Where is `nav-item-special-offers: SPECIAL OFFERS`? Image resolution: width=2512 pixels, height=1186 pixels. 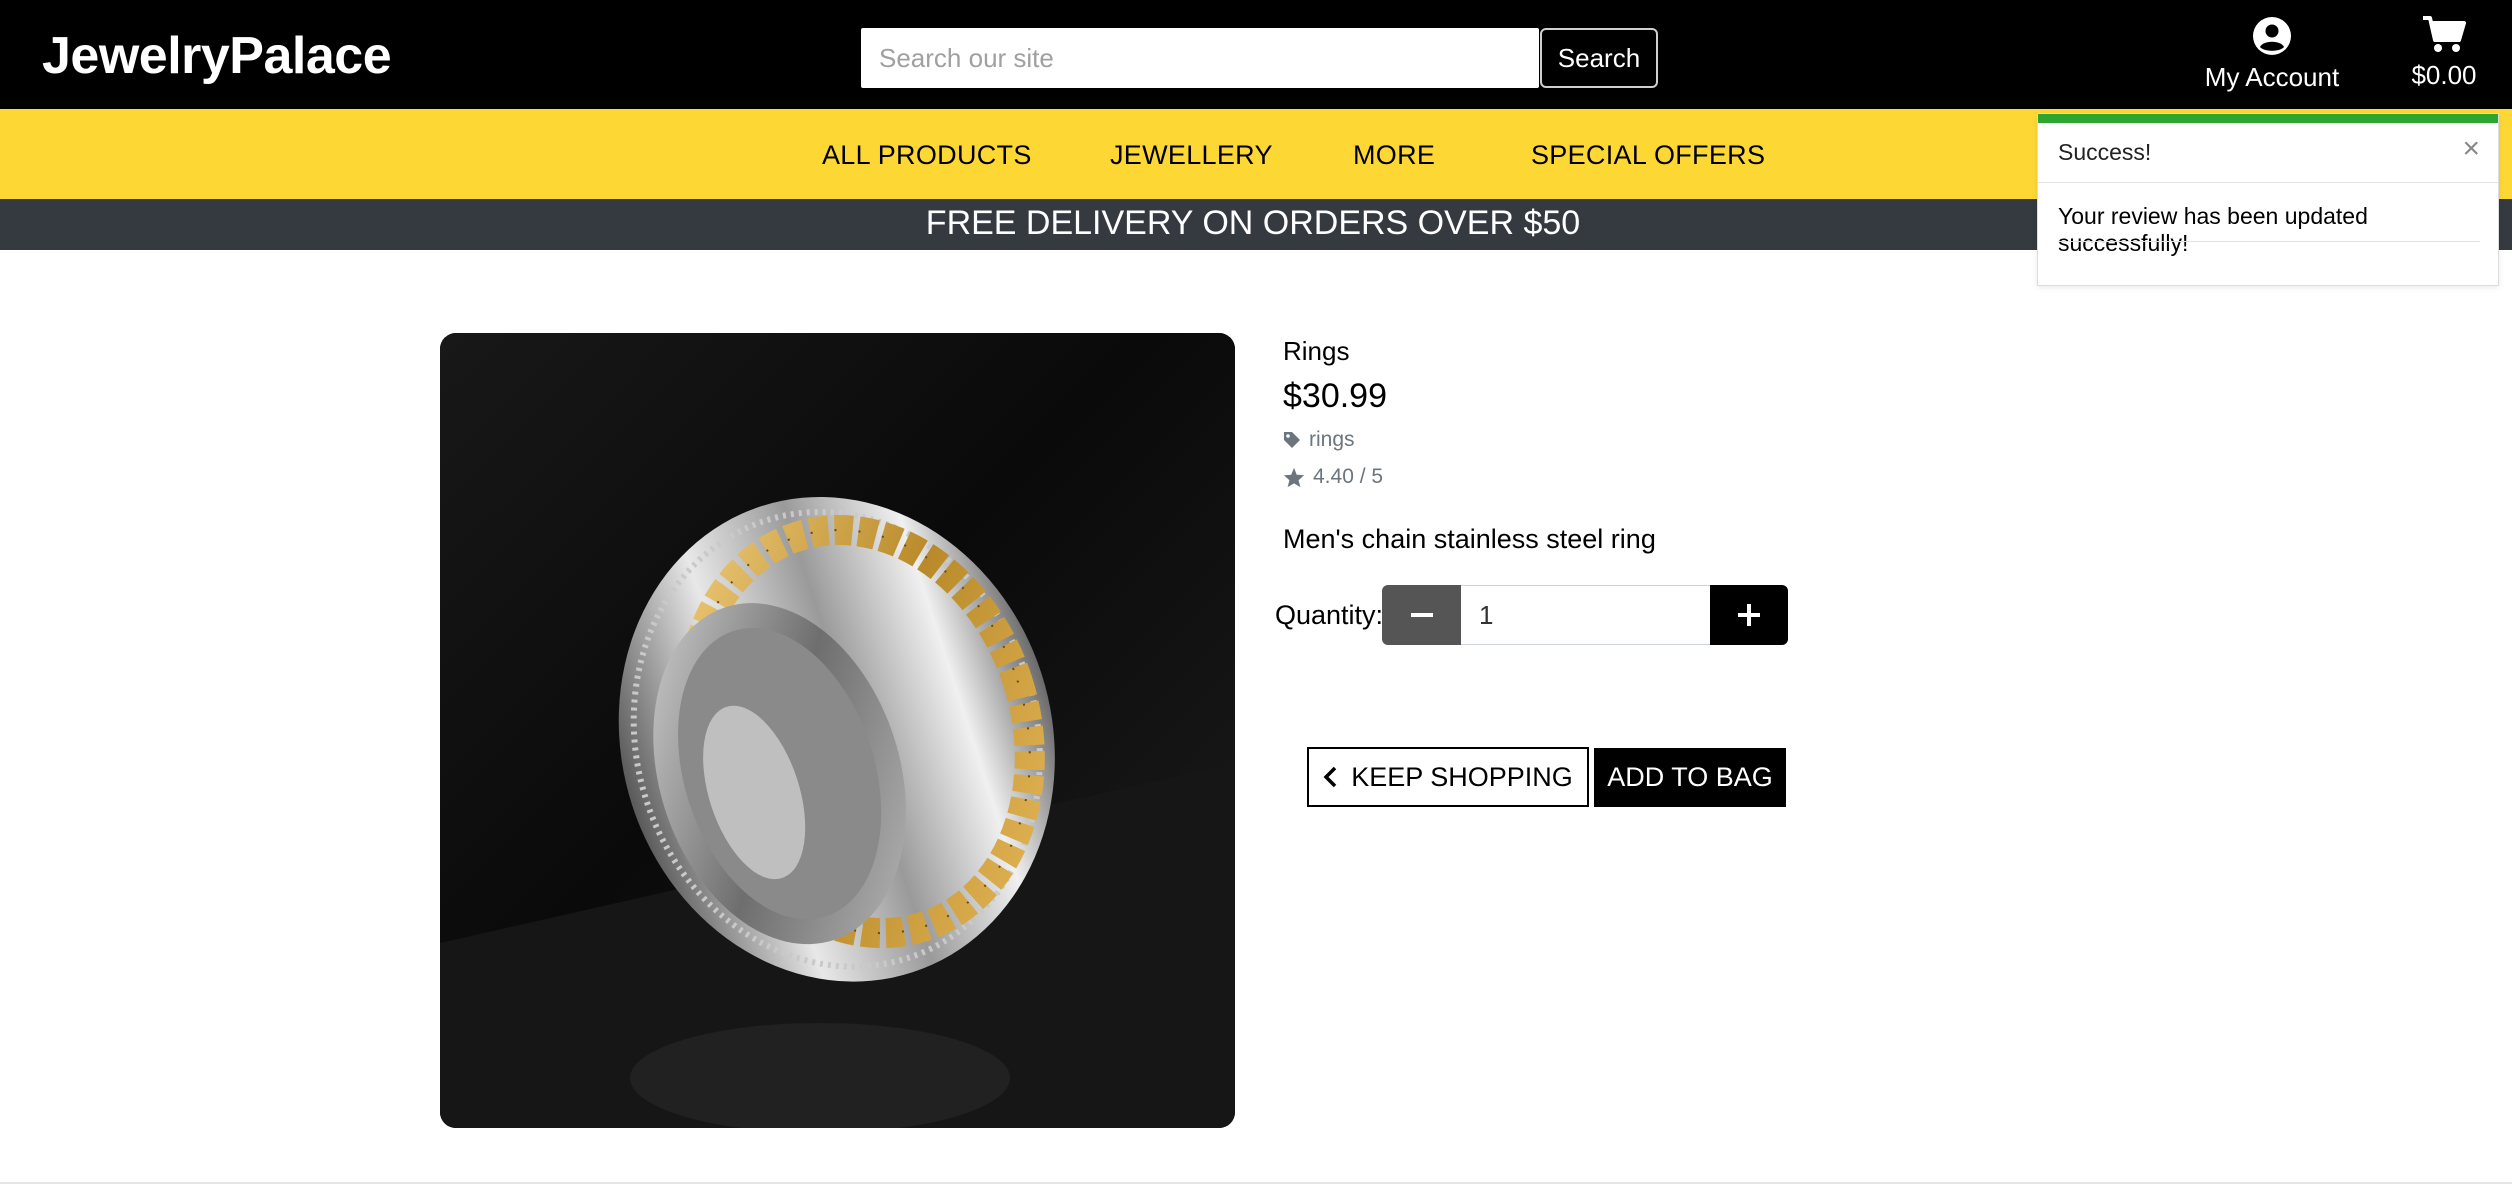
nav-item-special-offers: SPECIAL OFFERS is located at coordinates (1648, 155).